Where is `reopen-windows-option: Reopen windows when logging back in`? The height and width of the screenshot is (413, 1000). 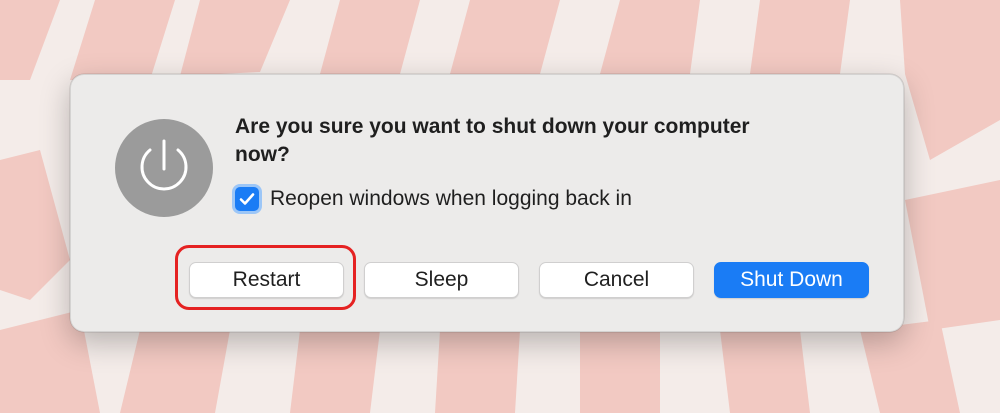 reopen-windows-option: Reopen windows when logging back in is located at coordinates (431, 199).